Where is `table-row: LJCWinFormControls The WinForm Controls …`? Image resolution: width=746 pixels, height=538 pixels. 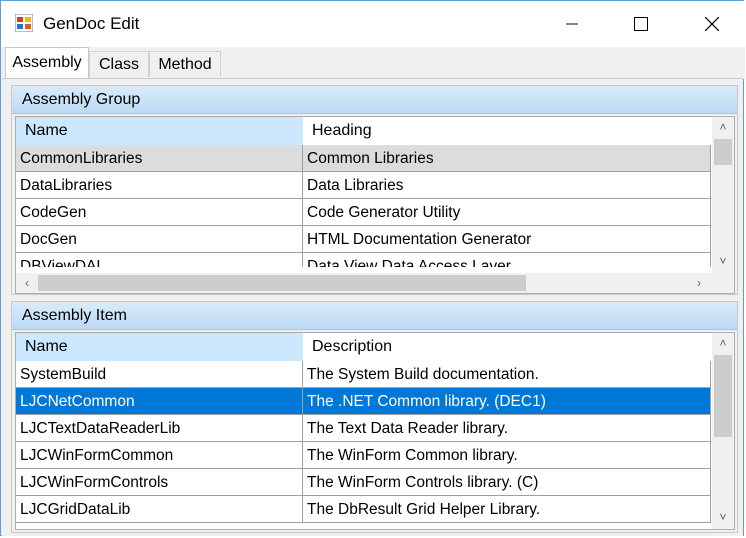
table-row: LJCWinFormControls The WinForm Controls … is located at coordinates (363, 482).